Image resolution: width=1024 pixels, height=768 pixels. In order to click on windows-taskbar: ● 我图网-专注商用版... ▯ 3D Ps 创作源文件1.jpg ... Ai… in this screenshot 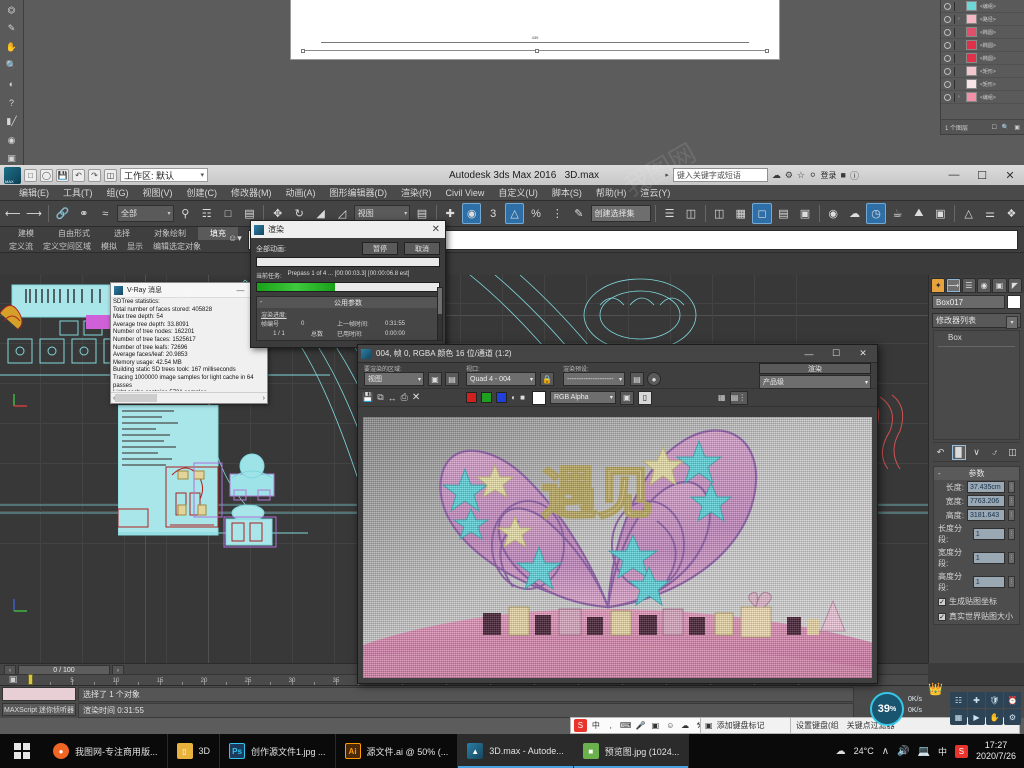, I will do `click(512, 751)`.